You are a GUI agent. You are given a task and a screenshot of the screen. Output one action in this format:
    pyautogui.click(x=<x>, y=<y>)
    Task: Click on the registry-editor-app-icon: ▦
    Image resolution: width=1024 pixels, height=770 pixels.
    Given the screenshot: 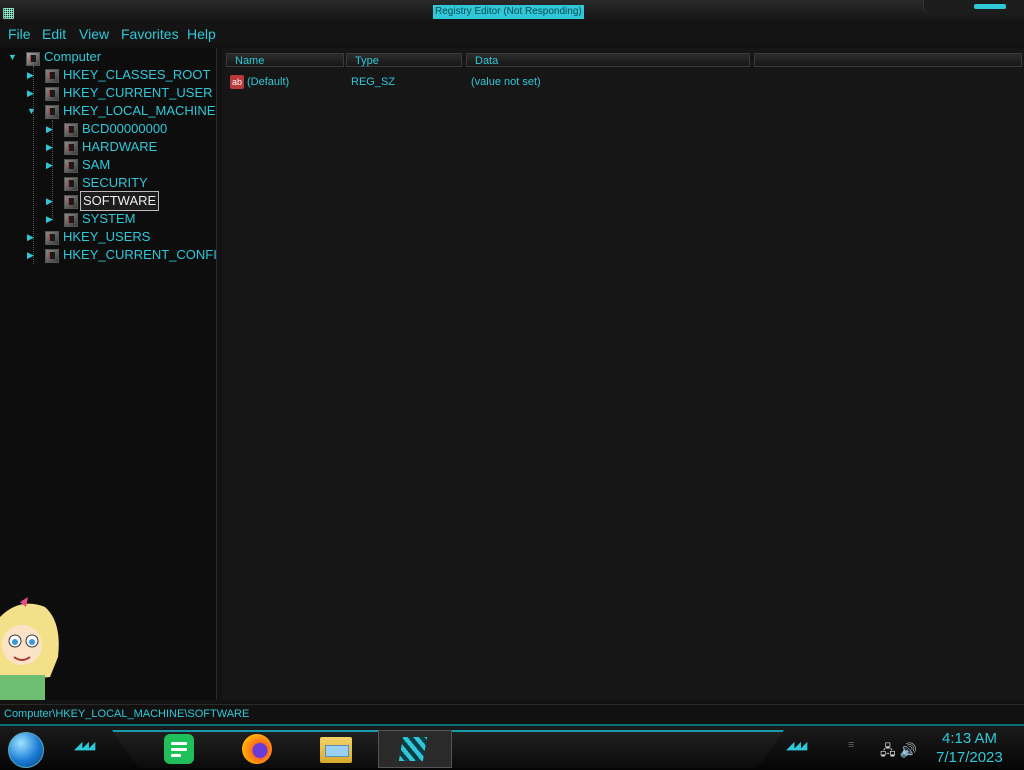 What is the action you would take?
    pyautogui.click(x=11, y=12)
    